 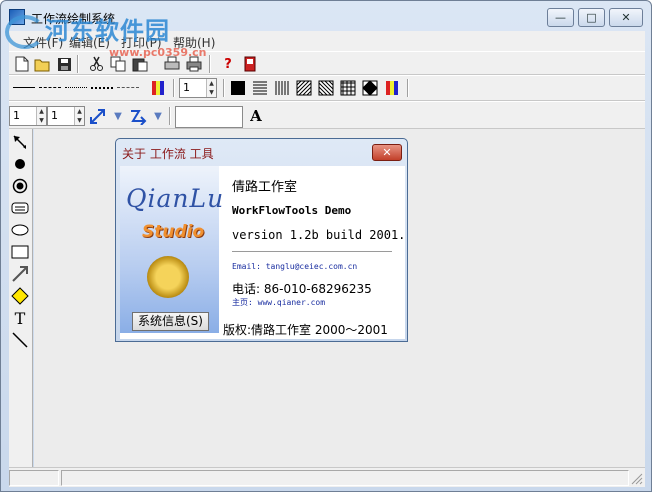 What do you see at coordinates (387, 152) in the screenshot?
I see `dialog-close-button: ✕` at bounding box center [387, 152].